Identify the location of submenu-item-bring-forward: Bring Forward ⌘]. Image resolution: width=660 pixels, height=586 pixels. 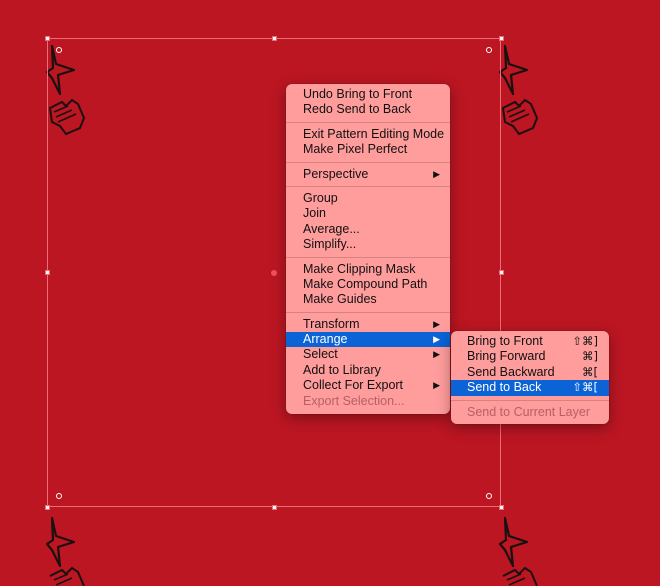
(530, 356).